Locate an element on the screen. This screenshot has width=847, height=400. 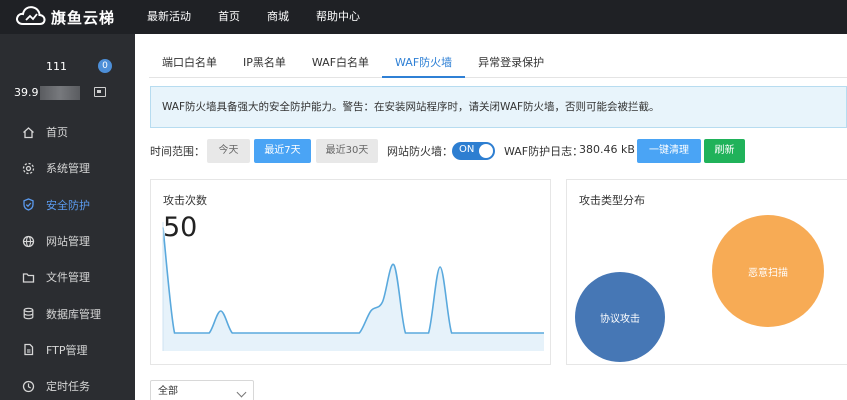
attack-type-title: 攻击类型分布 is located at coordinates (612, 200).